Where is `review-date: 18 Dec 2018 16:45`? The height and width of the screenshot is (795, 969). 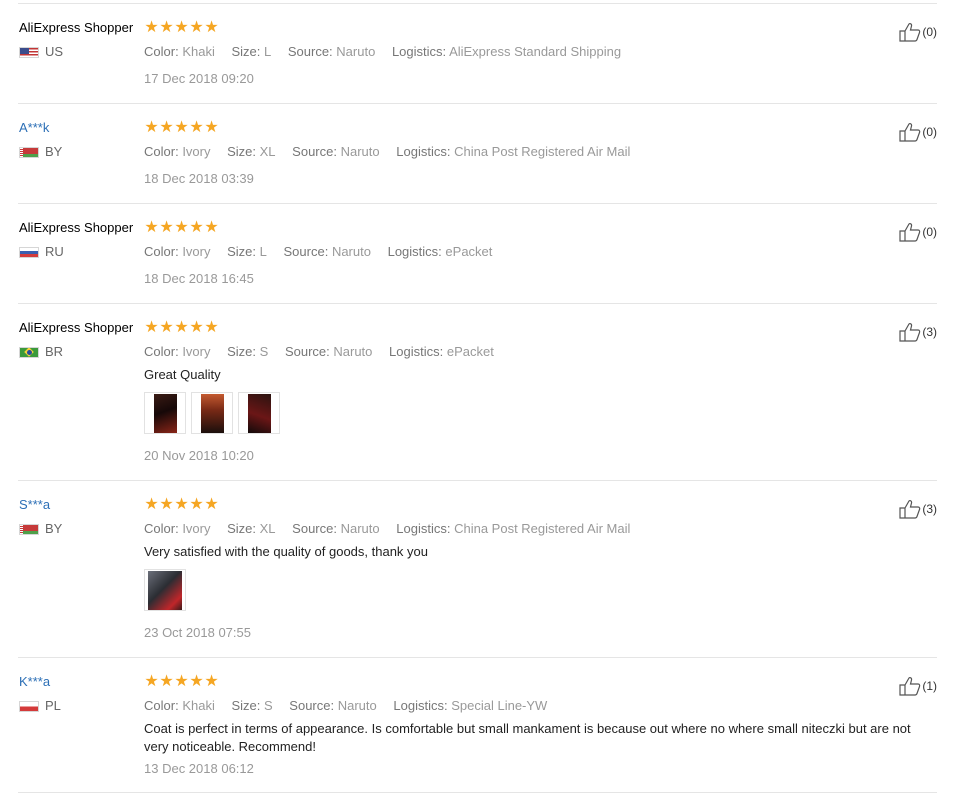
review-date: 18 Dec 2018 16:45 is located at coordinates (199, 278).